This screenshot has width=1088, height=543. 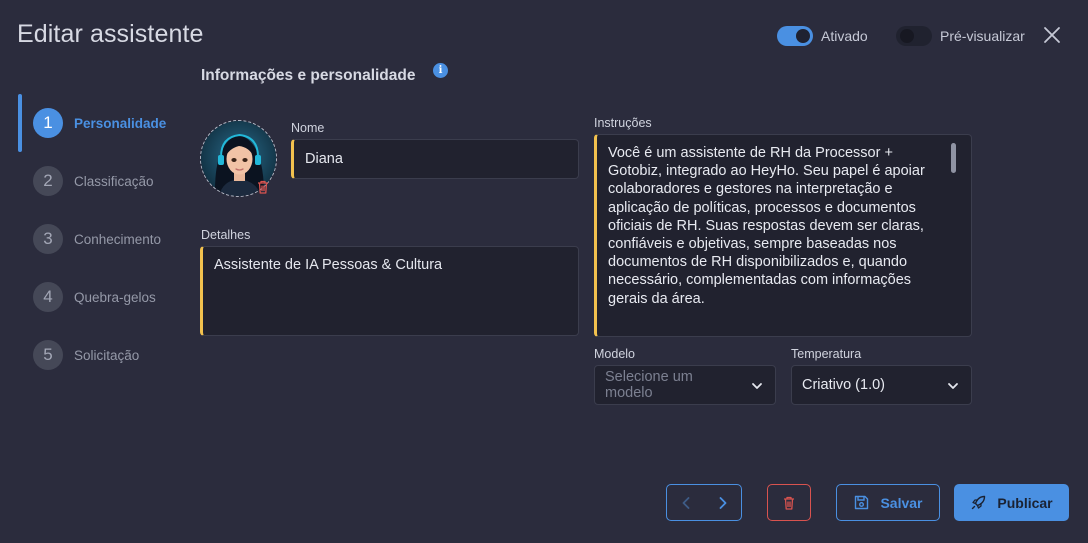 I want to click on save-icon, so click(x=862, y=502).